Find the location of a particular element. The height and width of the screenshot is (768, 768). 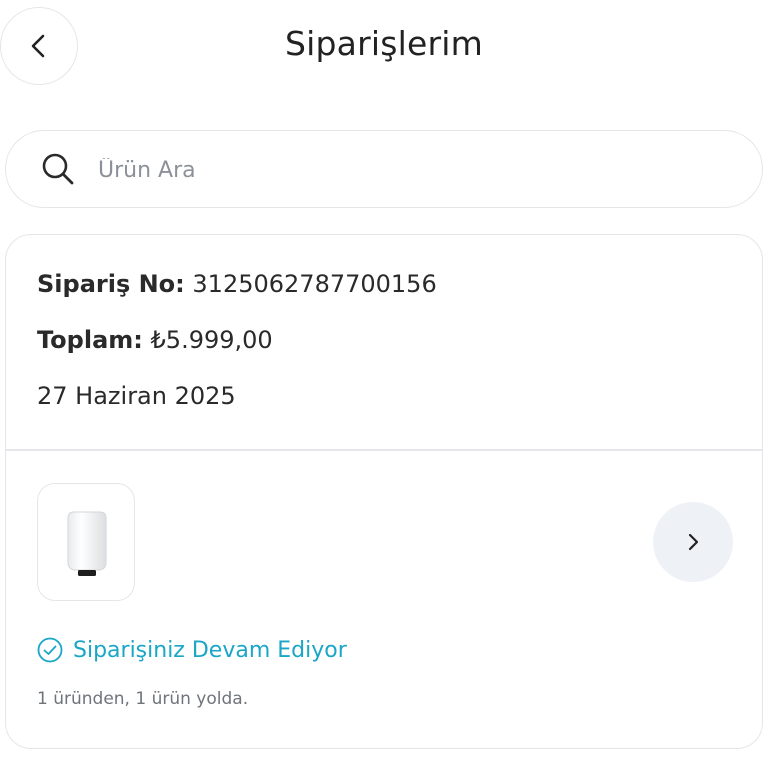

order-number-row: Sipariş No: 3125062787700156 is located at coordinates (237, 284).